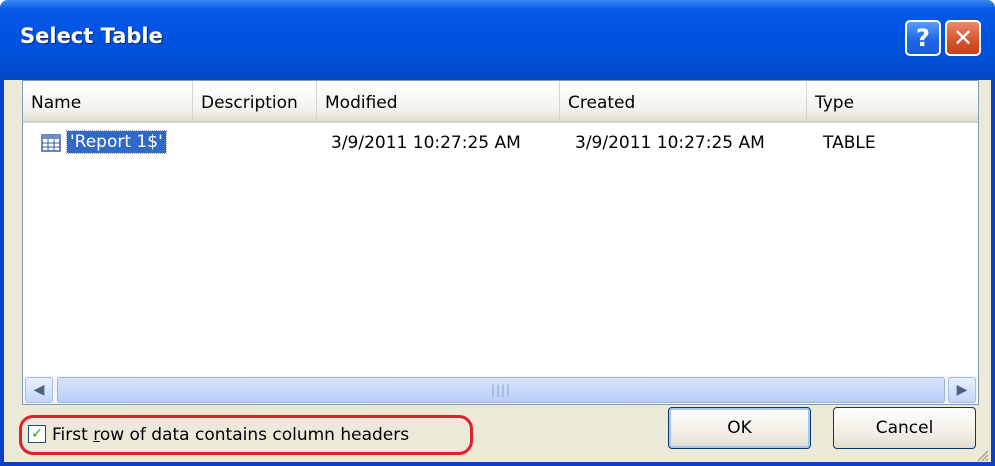 The width and height of the screenshot is (995, 466). I want to click on chevron-right-icon: ▶, so click(962, 390).